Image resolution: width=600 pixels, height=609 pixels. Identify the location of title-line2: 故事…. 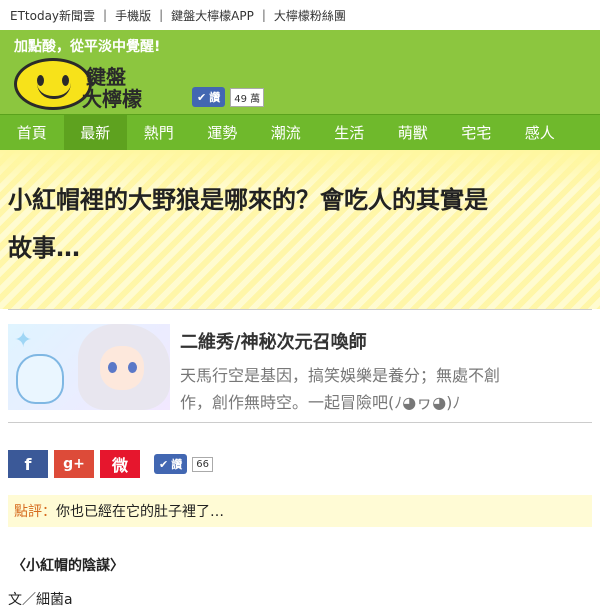
(44, 248).